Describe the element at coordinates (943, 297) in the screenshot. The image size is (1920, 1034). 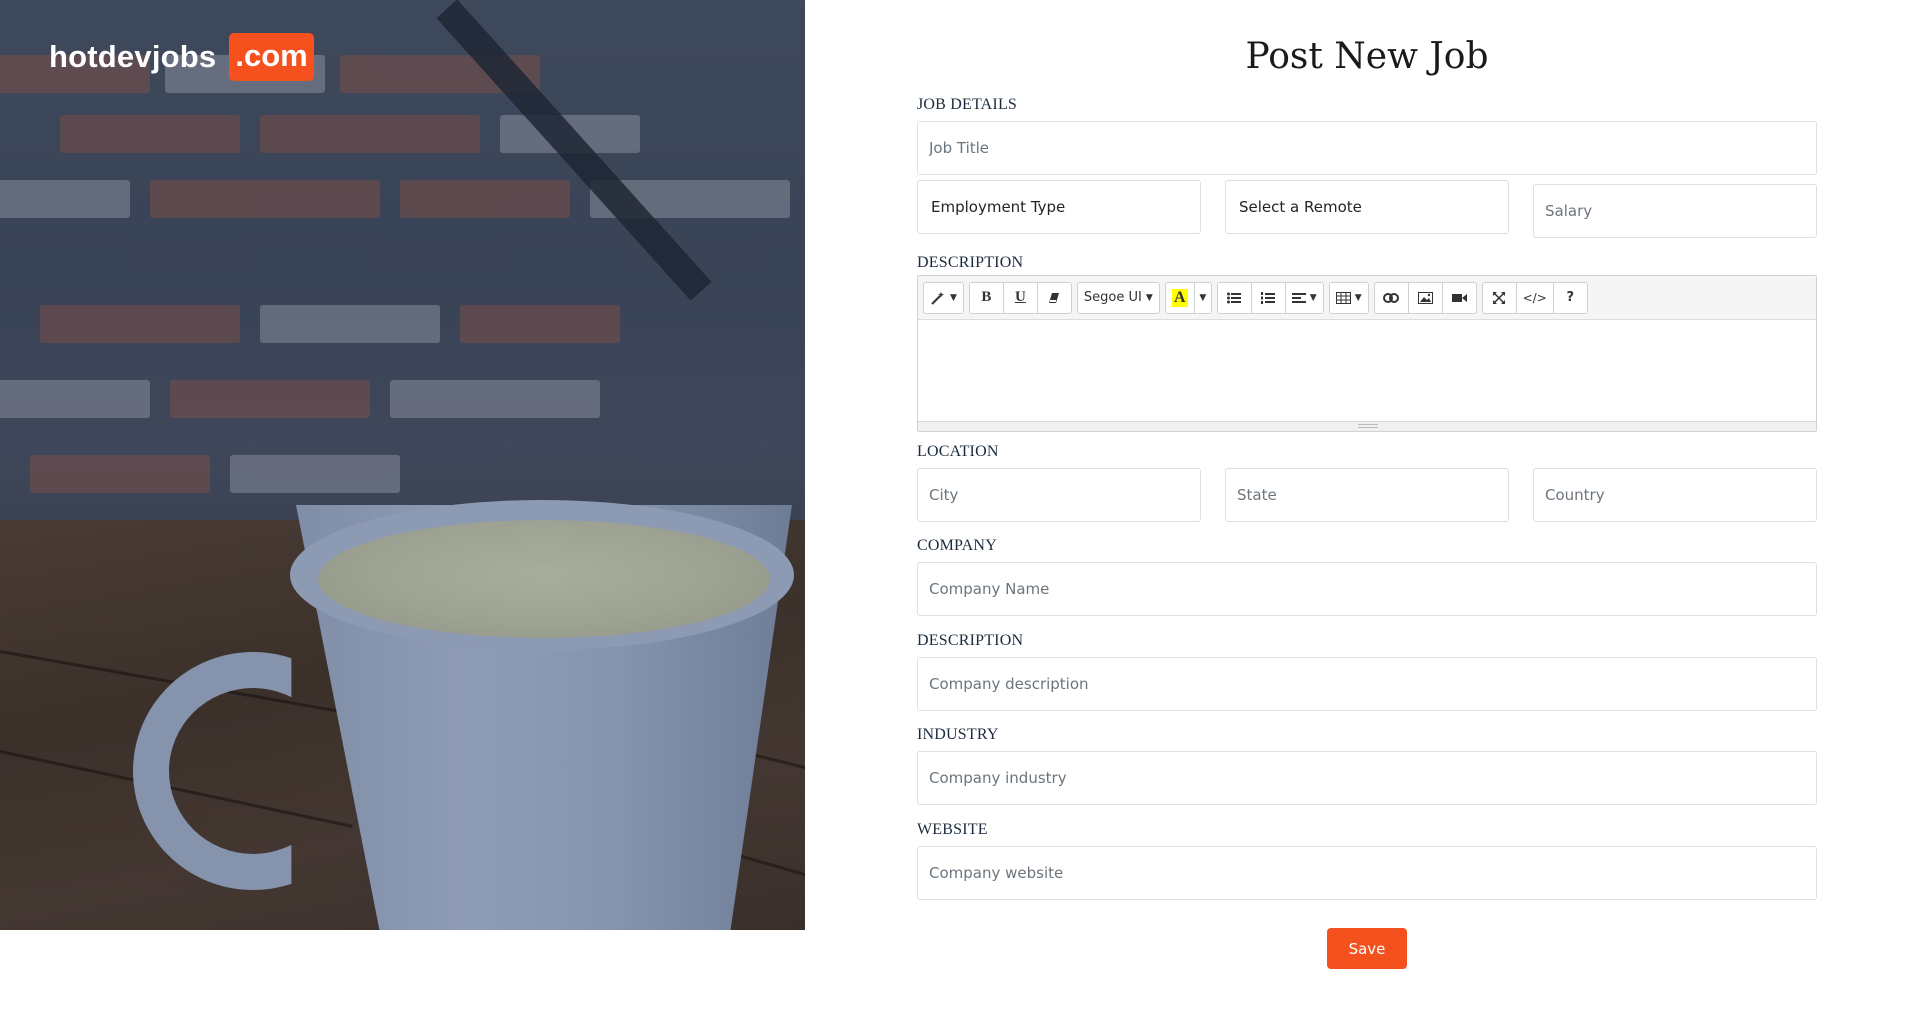
I see `magic-wand-icon: ▼` at that location.